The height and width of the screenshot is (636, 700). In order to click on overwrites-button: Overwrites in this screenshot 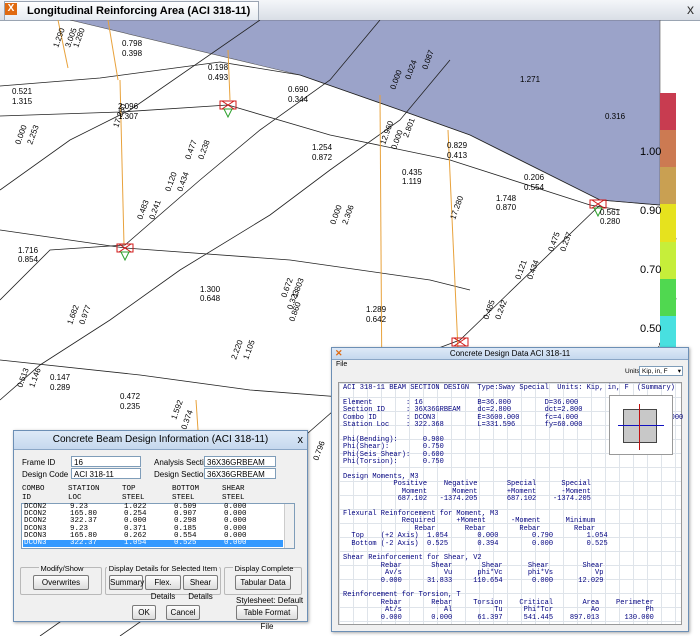, I will do `click(61, 582)`.